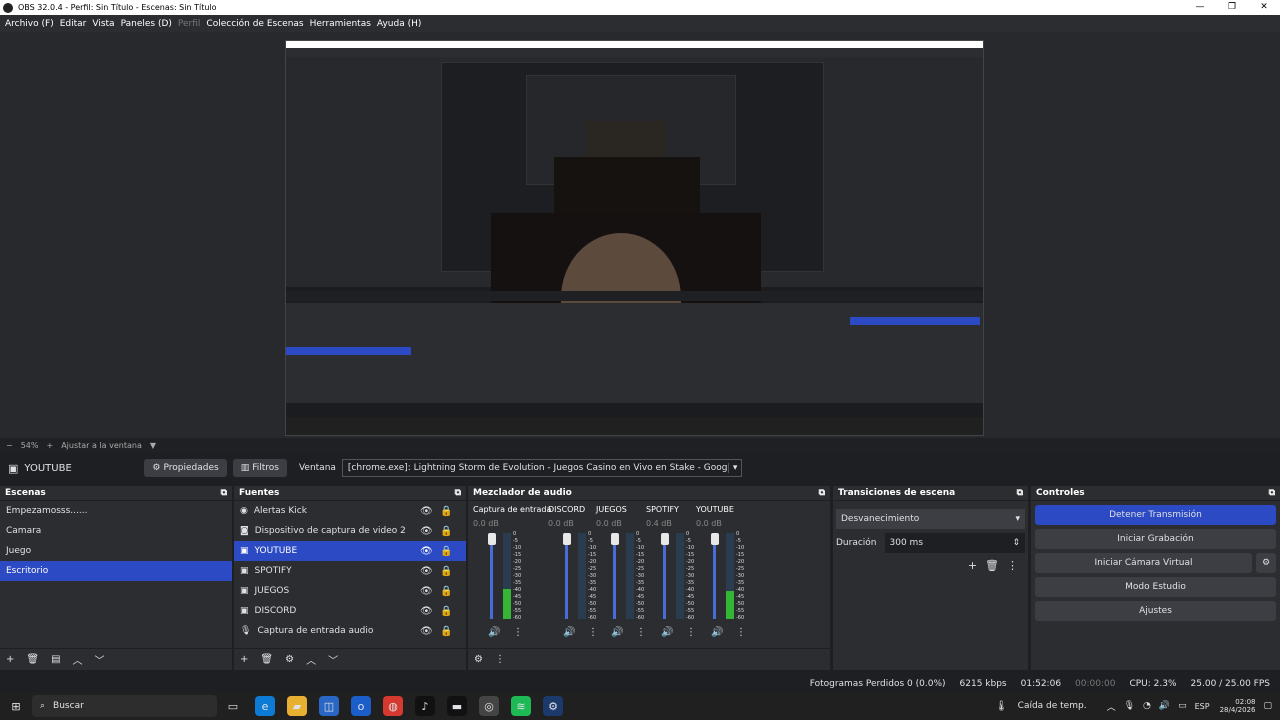 This screenshot has width=1280, height=720. I want to click on store-icon: ◫, so click(329, 706).